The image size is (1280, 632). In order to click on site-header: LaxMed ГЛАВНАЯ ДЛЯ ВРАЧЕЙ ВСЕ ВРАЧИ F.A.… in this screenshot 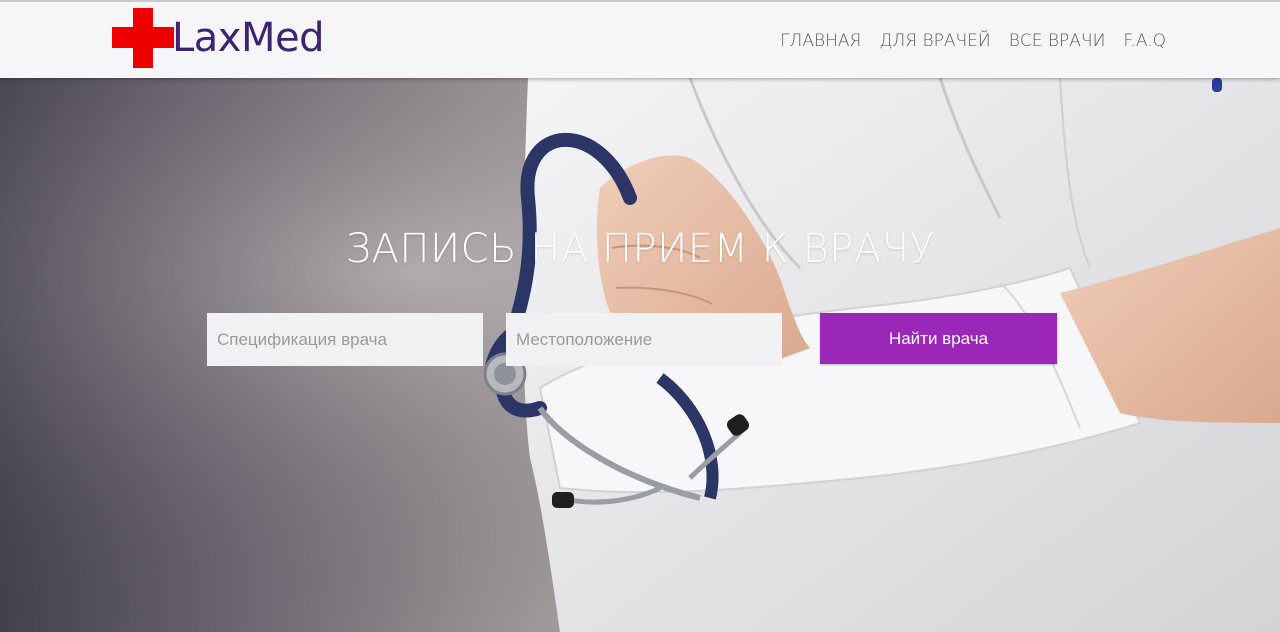, I will do `click(640, 39)`.